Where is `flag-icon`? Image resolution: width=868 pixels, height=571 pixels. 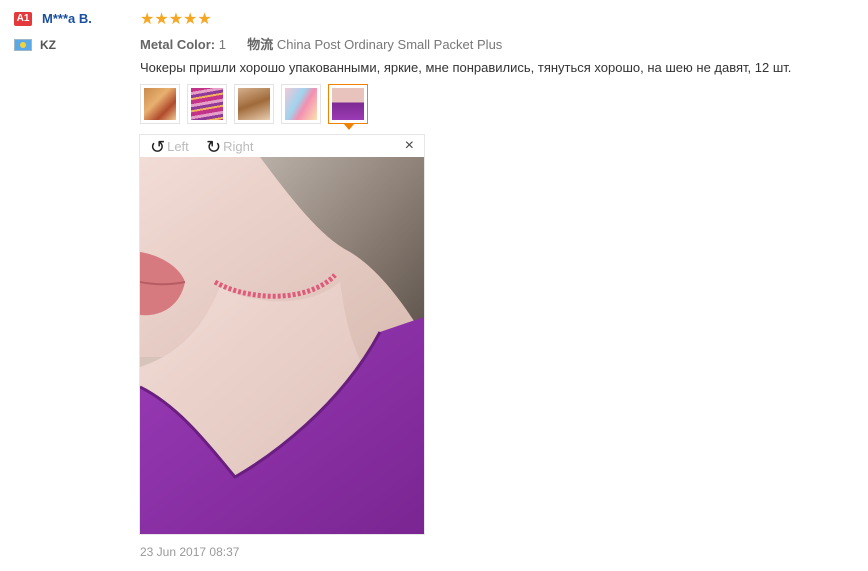
flag-icon is located at coordinates (23, 45).